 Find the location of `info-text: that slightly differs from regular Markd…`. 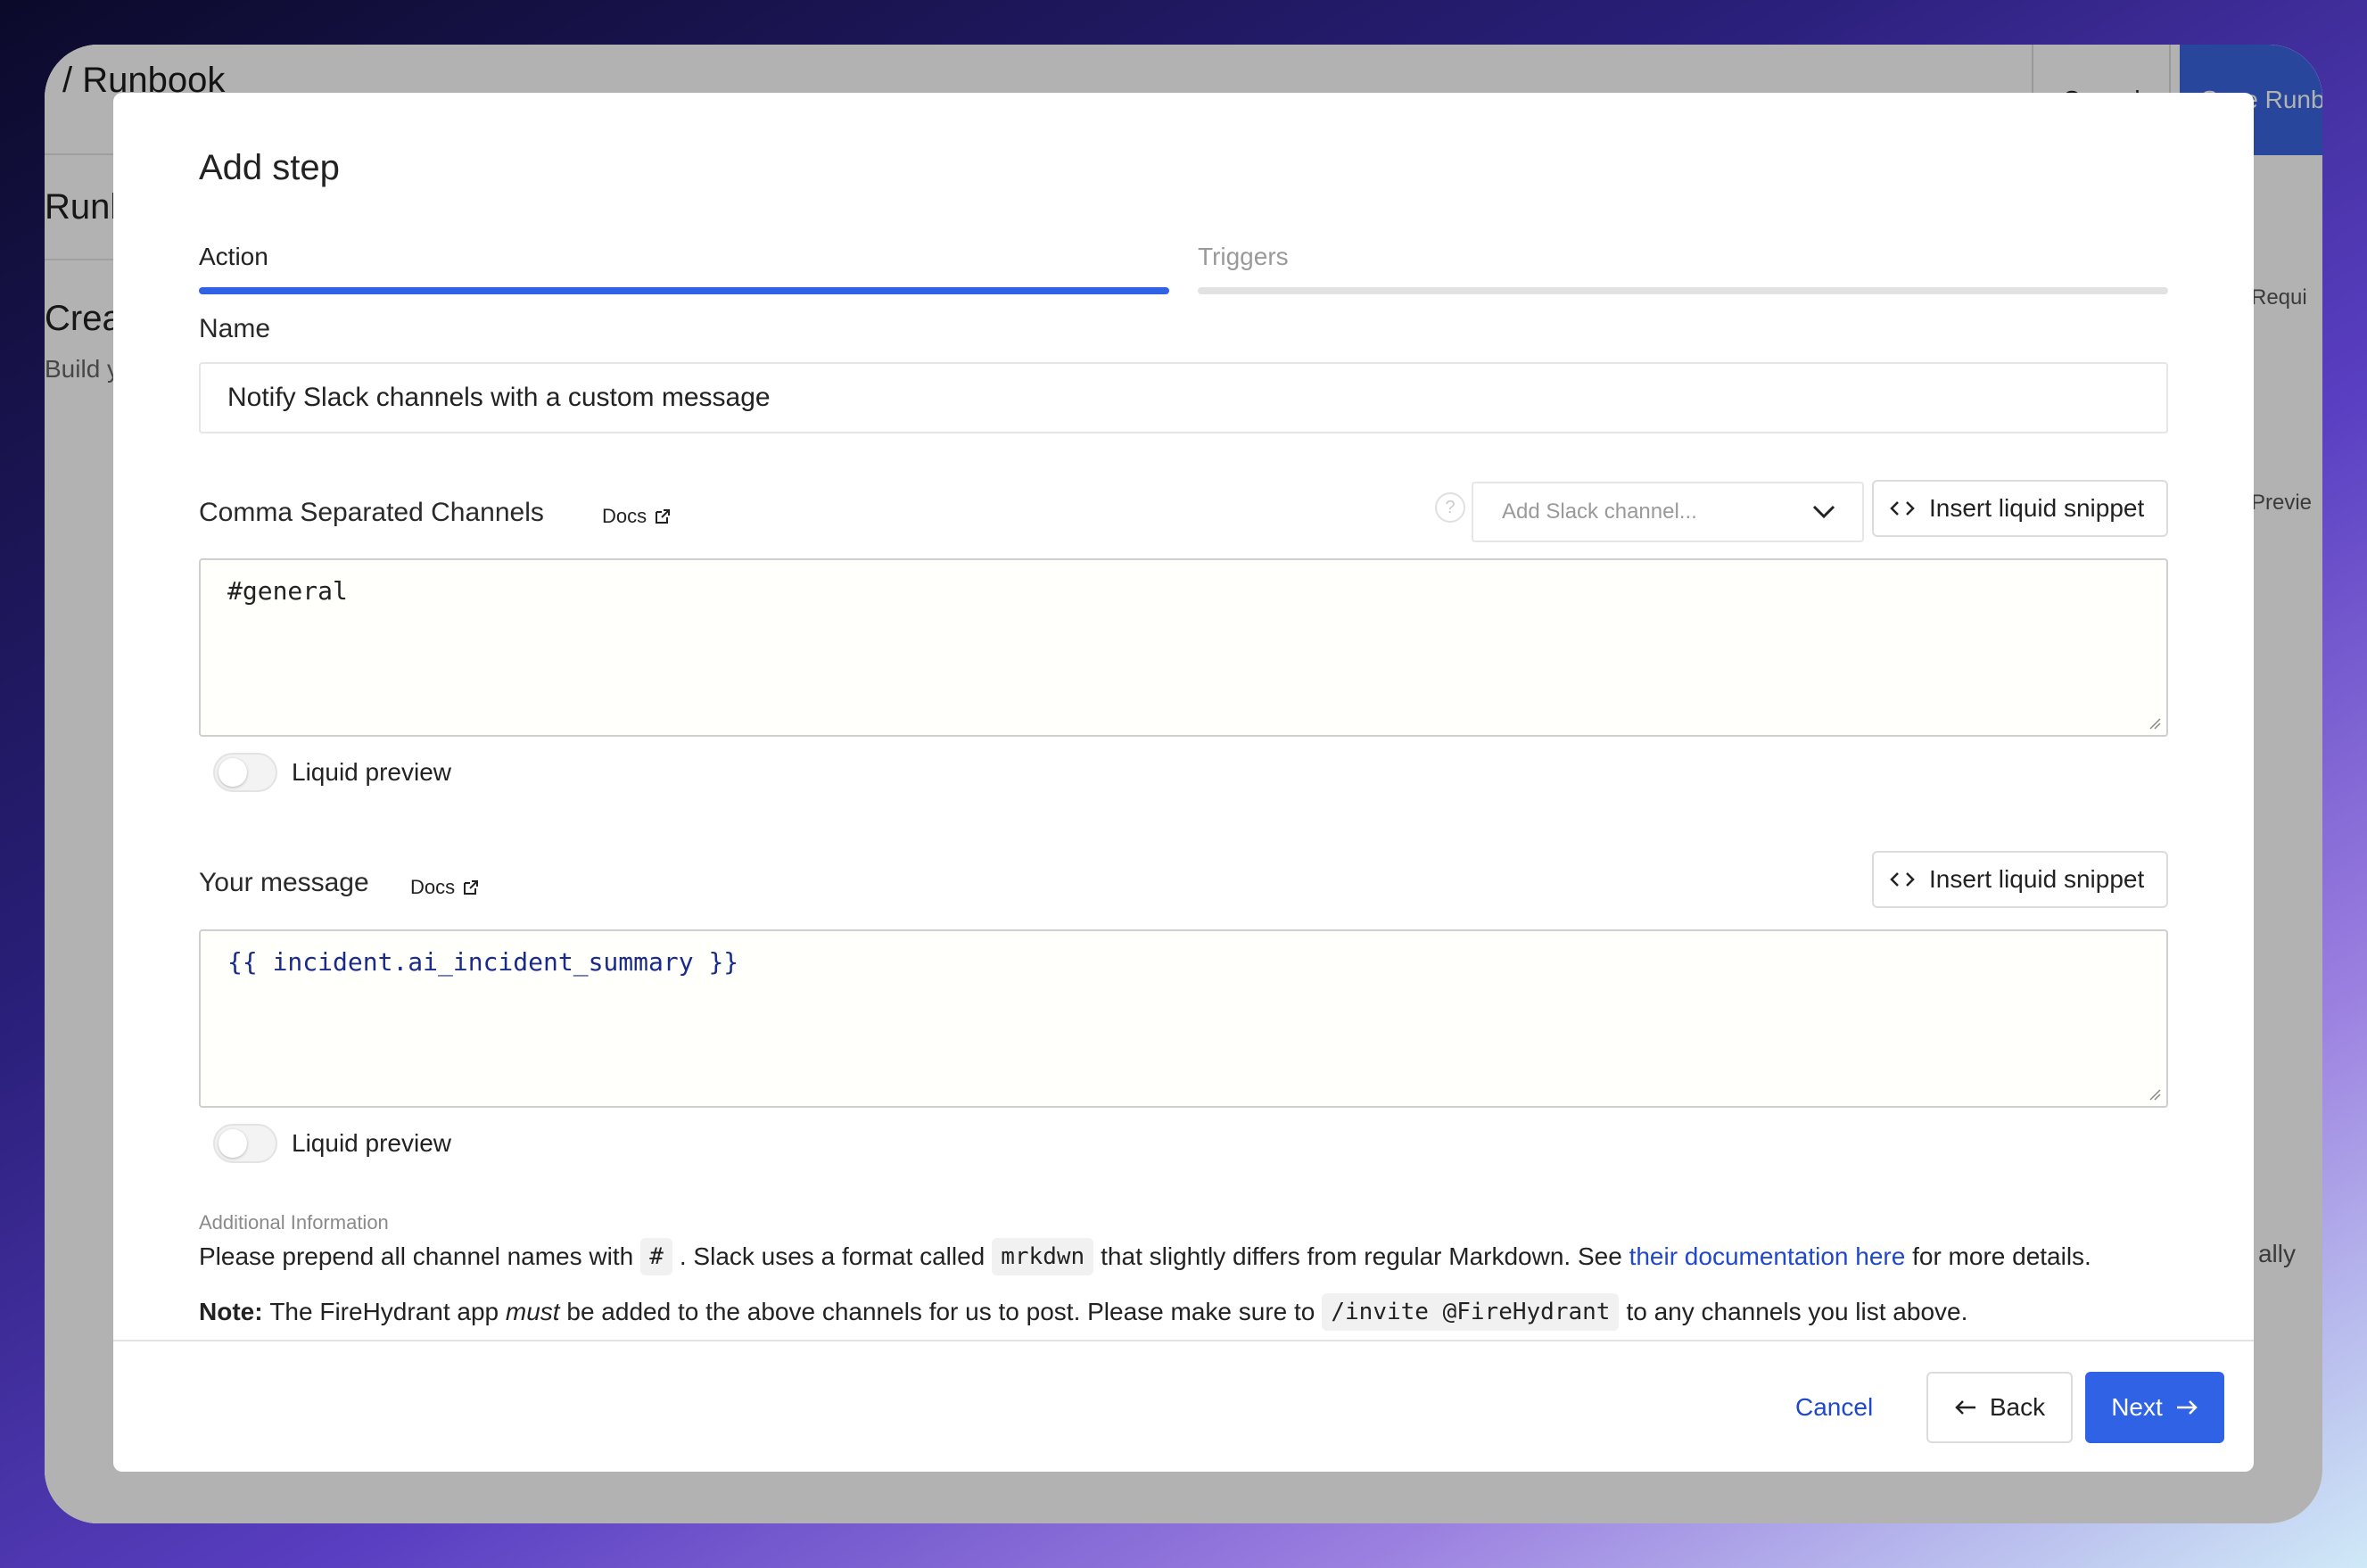

info-text: that slightly differs from regular Markd… is located at coordinates (1361, 1256).